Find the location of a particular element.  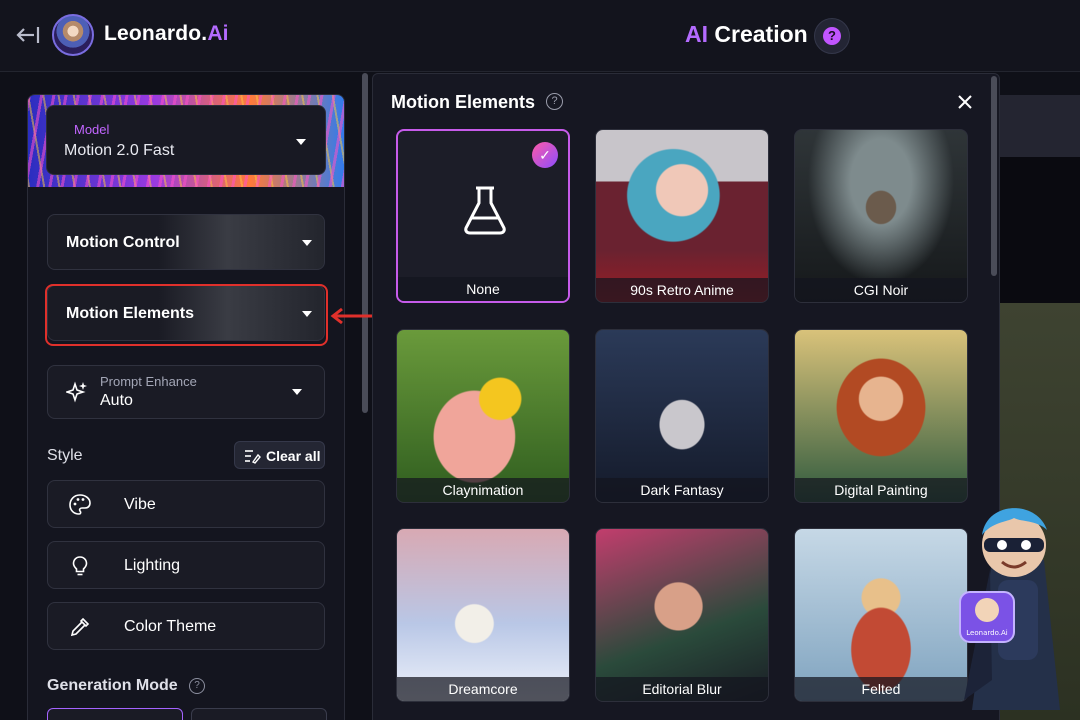

element-tile-digital-painting: Digital Painting is located at coordinates (881, 416).